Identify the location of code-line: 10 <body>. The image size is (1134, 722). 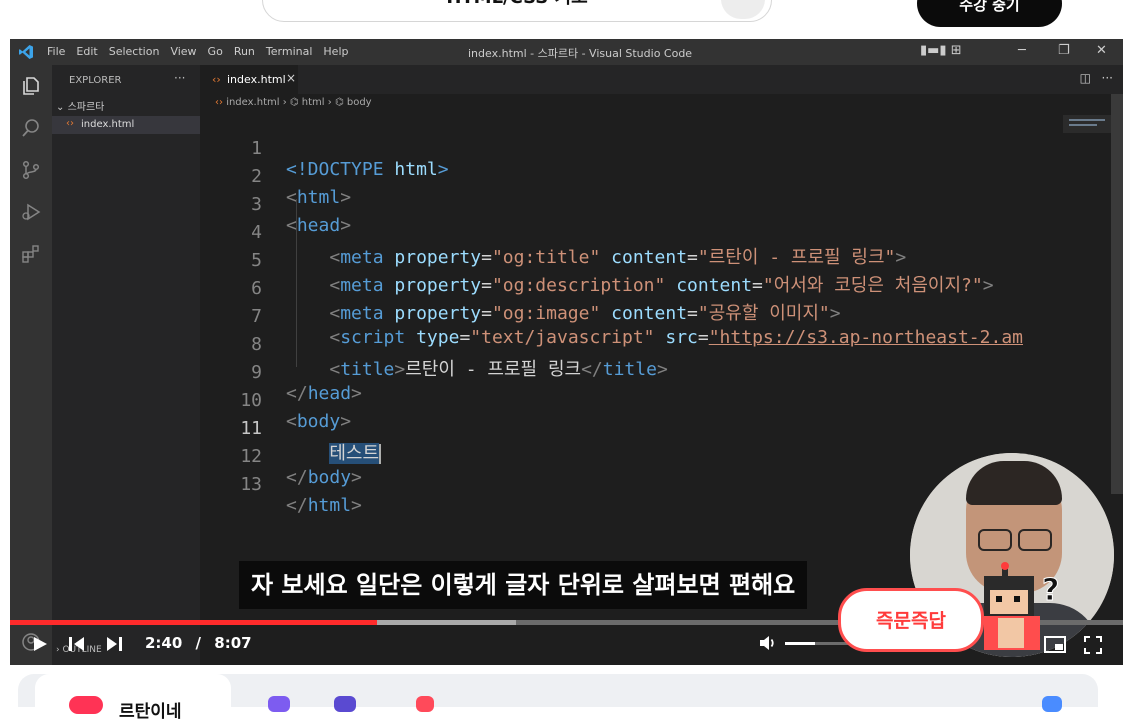
(275, 400).